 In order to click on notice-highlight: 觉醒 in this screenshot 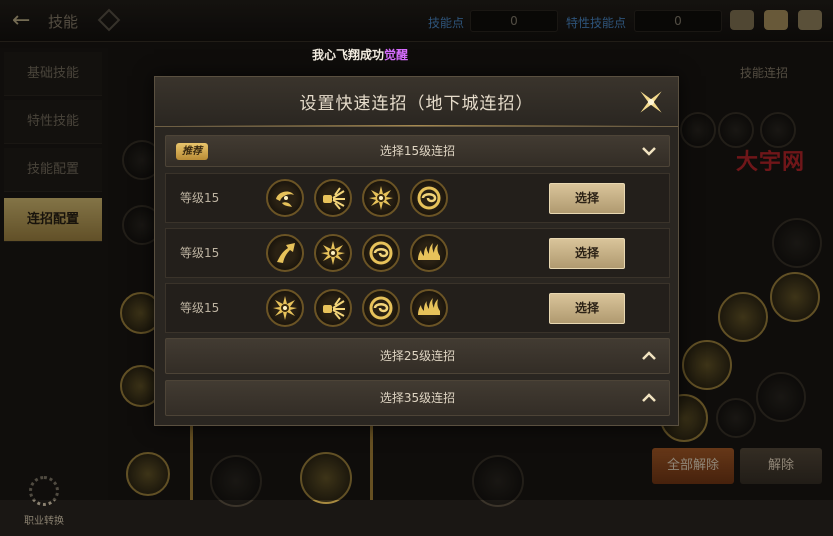, I will do `click(396, 55)`.